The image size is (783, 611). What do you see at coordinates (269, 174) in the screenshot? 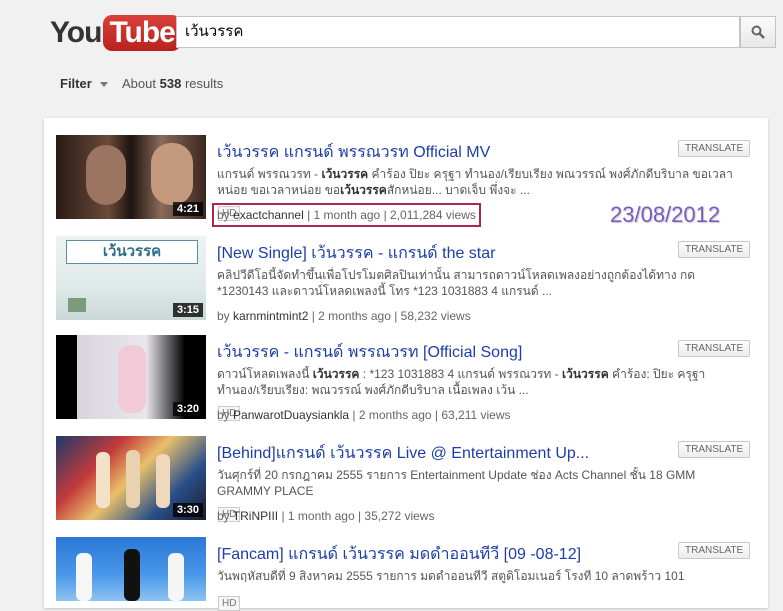
I see `desc-part: แกรนด์ พรรณวรท -` at bounding box center [269, 174].